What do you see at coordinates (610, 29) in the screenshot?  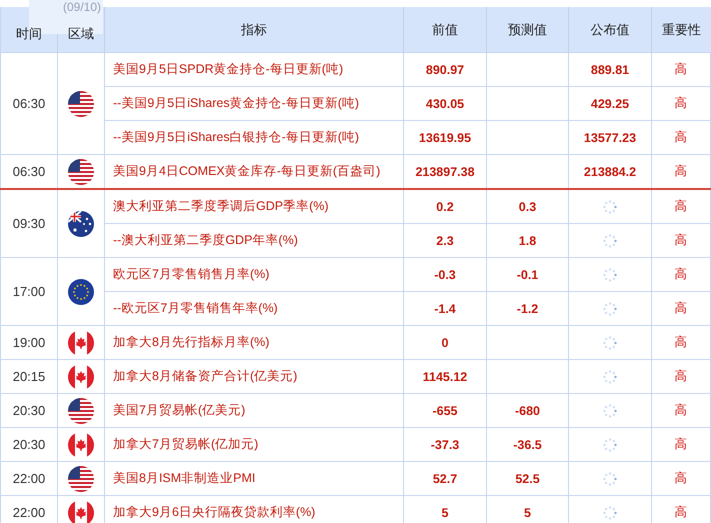 I see `column-header: 公布值` at bounding box center [610, 29].